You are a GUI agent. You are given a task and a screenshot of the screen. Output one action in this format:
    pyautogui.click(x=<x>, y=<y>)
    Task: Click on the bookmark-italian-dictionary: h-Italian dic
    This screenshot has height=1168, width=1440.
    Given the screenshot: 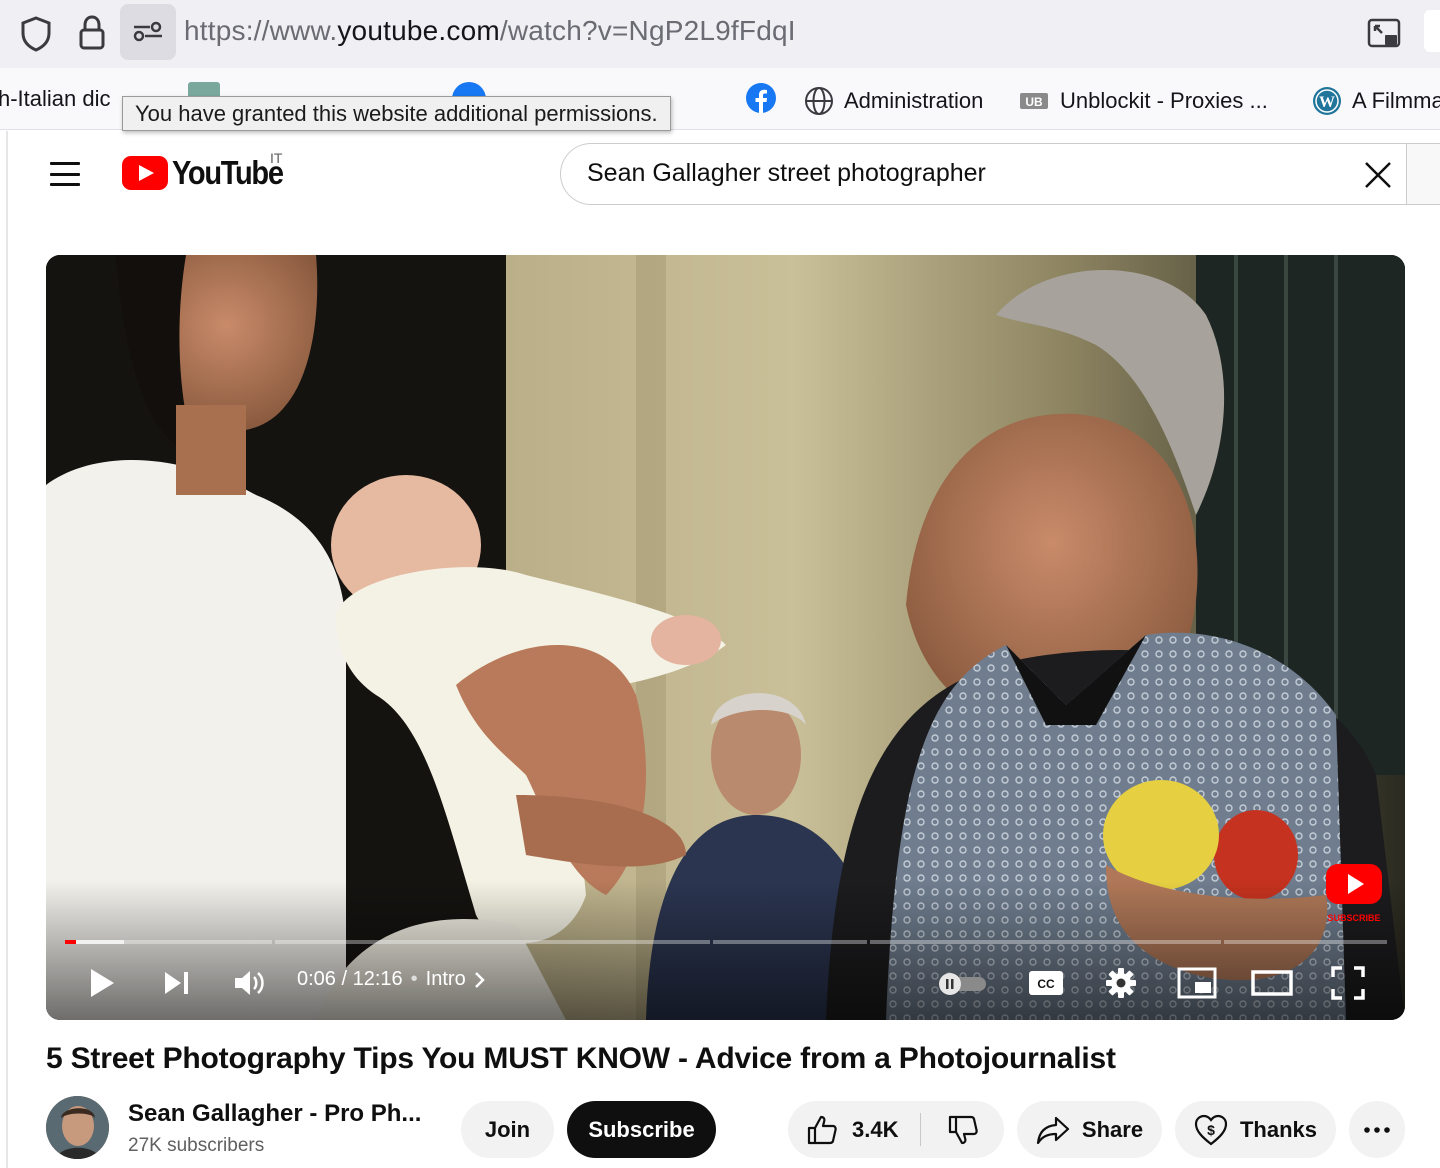 What is the action you would take?
    pyautogui.click(x=55, y=99)
    